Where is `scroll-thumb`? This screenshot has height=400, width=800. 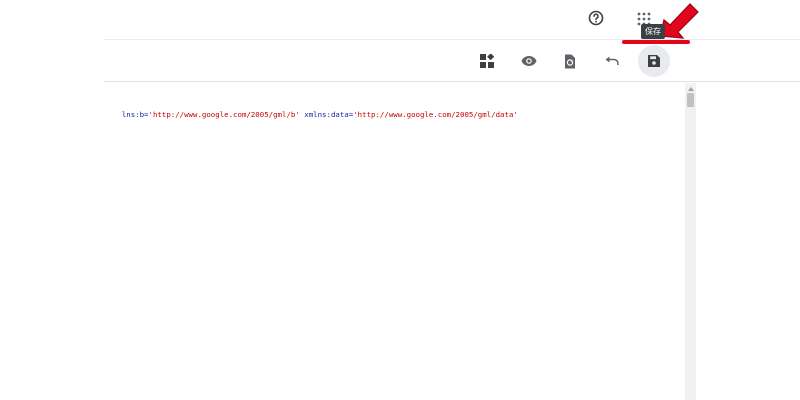 scroll-thumb is located at coordinates (690, 100).